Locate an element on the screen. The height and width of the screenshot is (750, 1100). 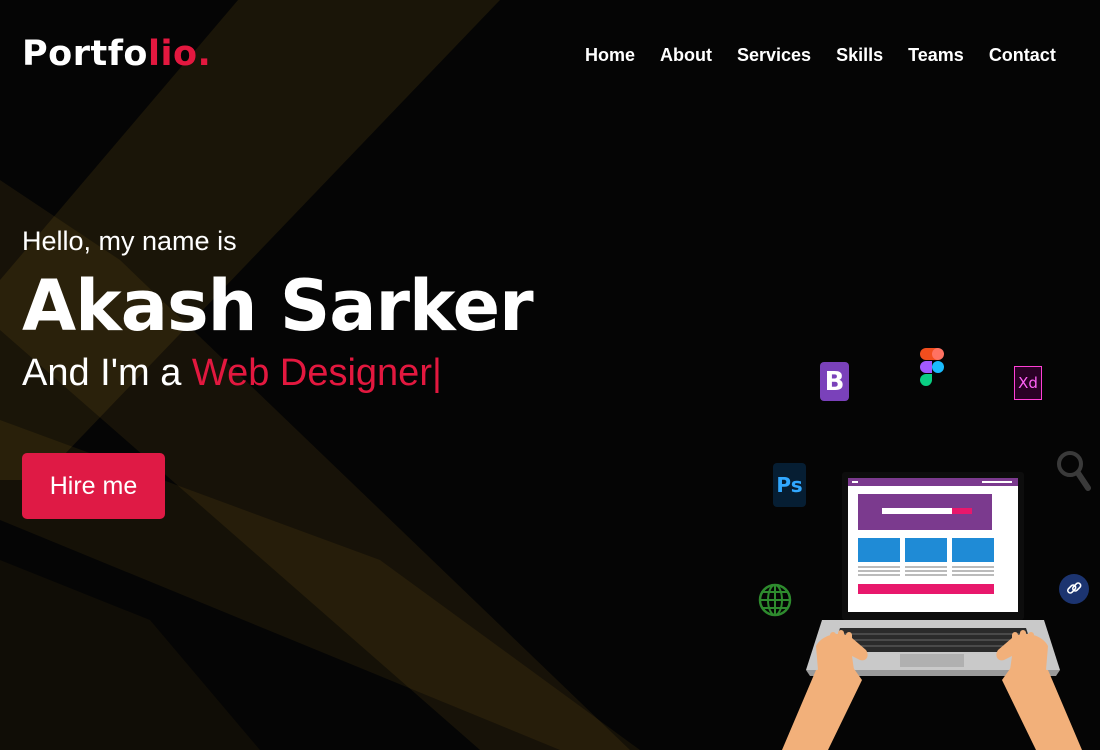
hero-greeting: Hello, my name is is located at coordinates (129, 241).